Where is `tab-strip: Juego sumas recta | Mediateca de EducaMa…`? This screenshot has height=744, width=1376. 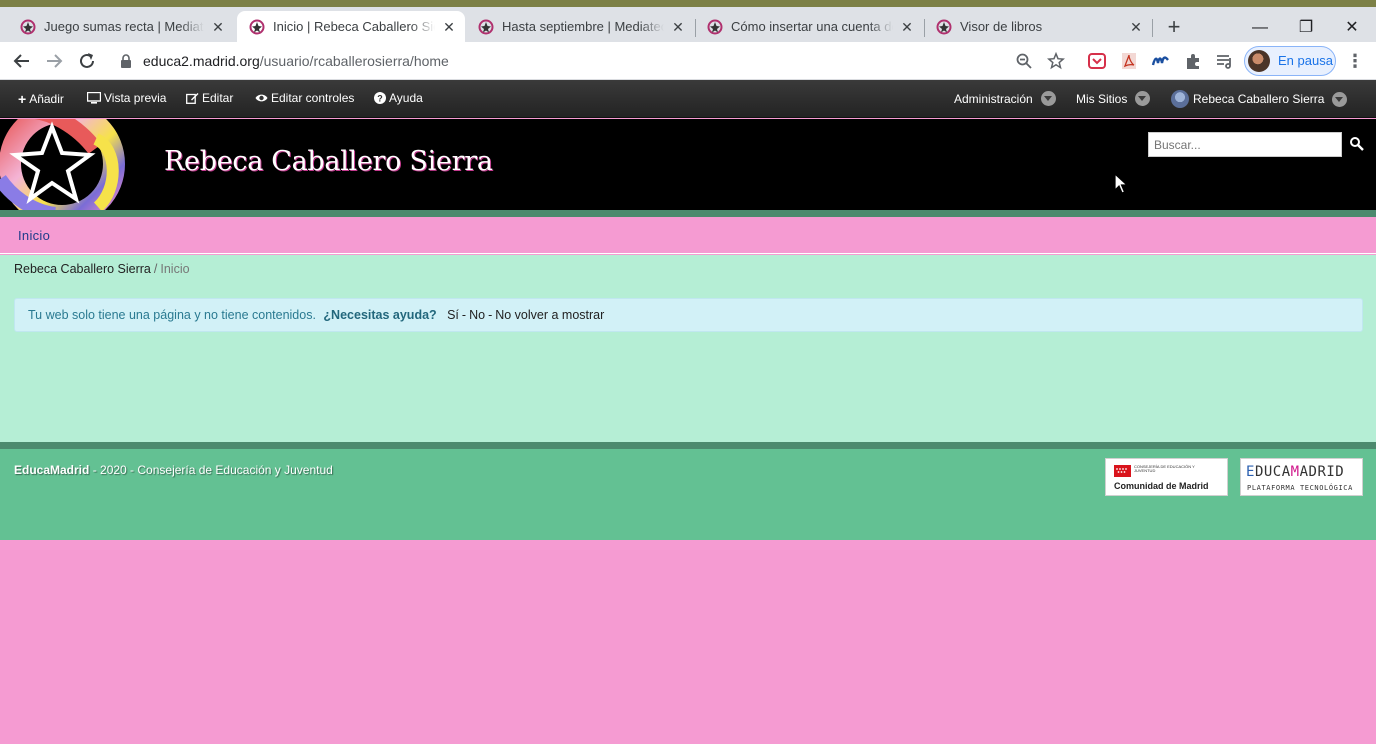 tab-strip: Juego sumas recta | Mediateca de EducaMa… is located at coordinates (688, 24).